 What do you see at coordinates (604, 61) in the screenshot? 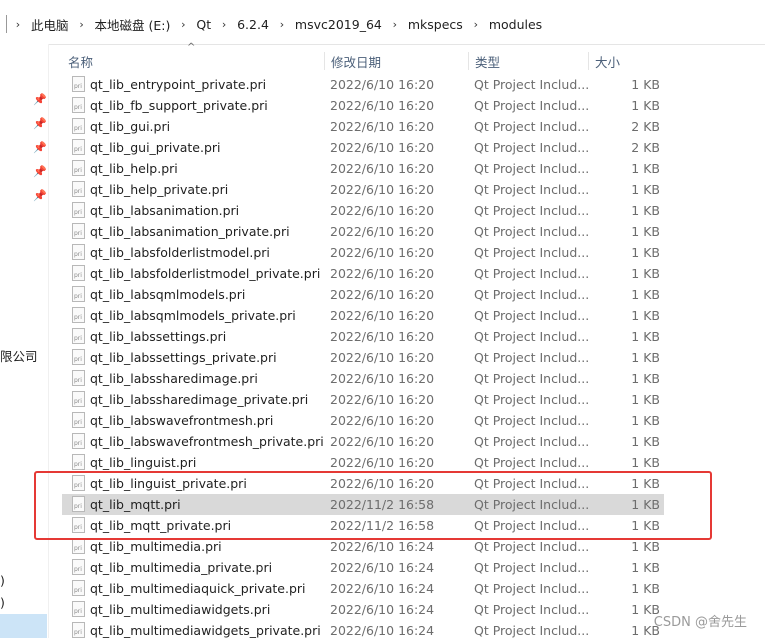
I see `column-header-size: 大小` at bounding box center [604, 61].